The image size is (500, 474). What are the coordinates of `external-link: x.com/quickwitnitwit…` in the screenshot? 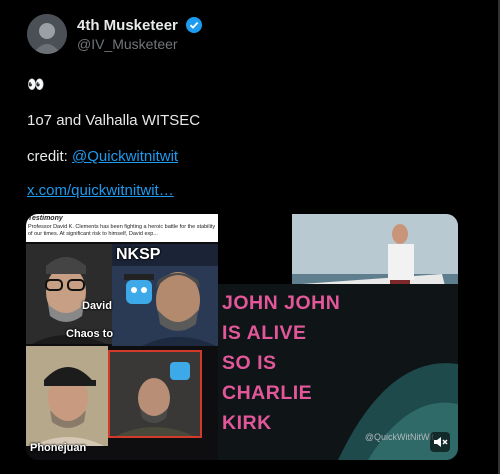 It's located at (100, 190).